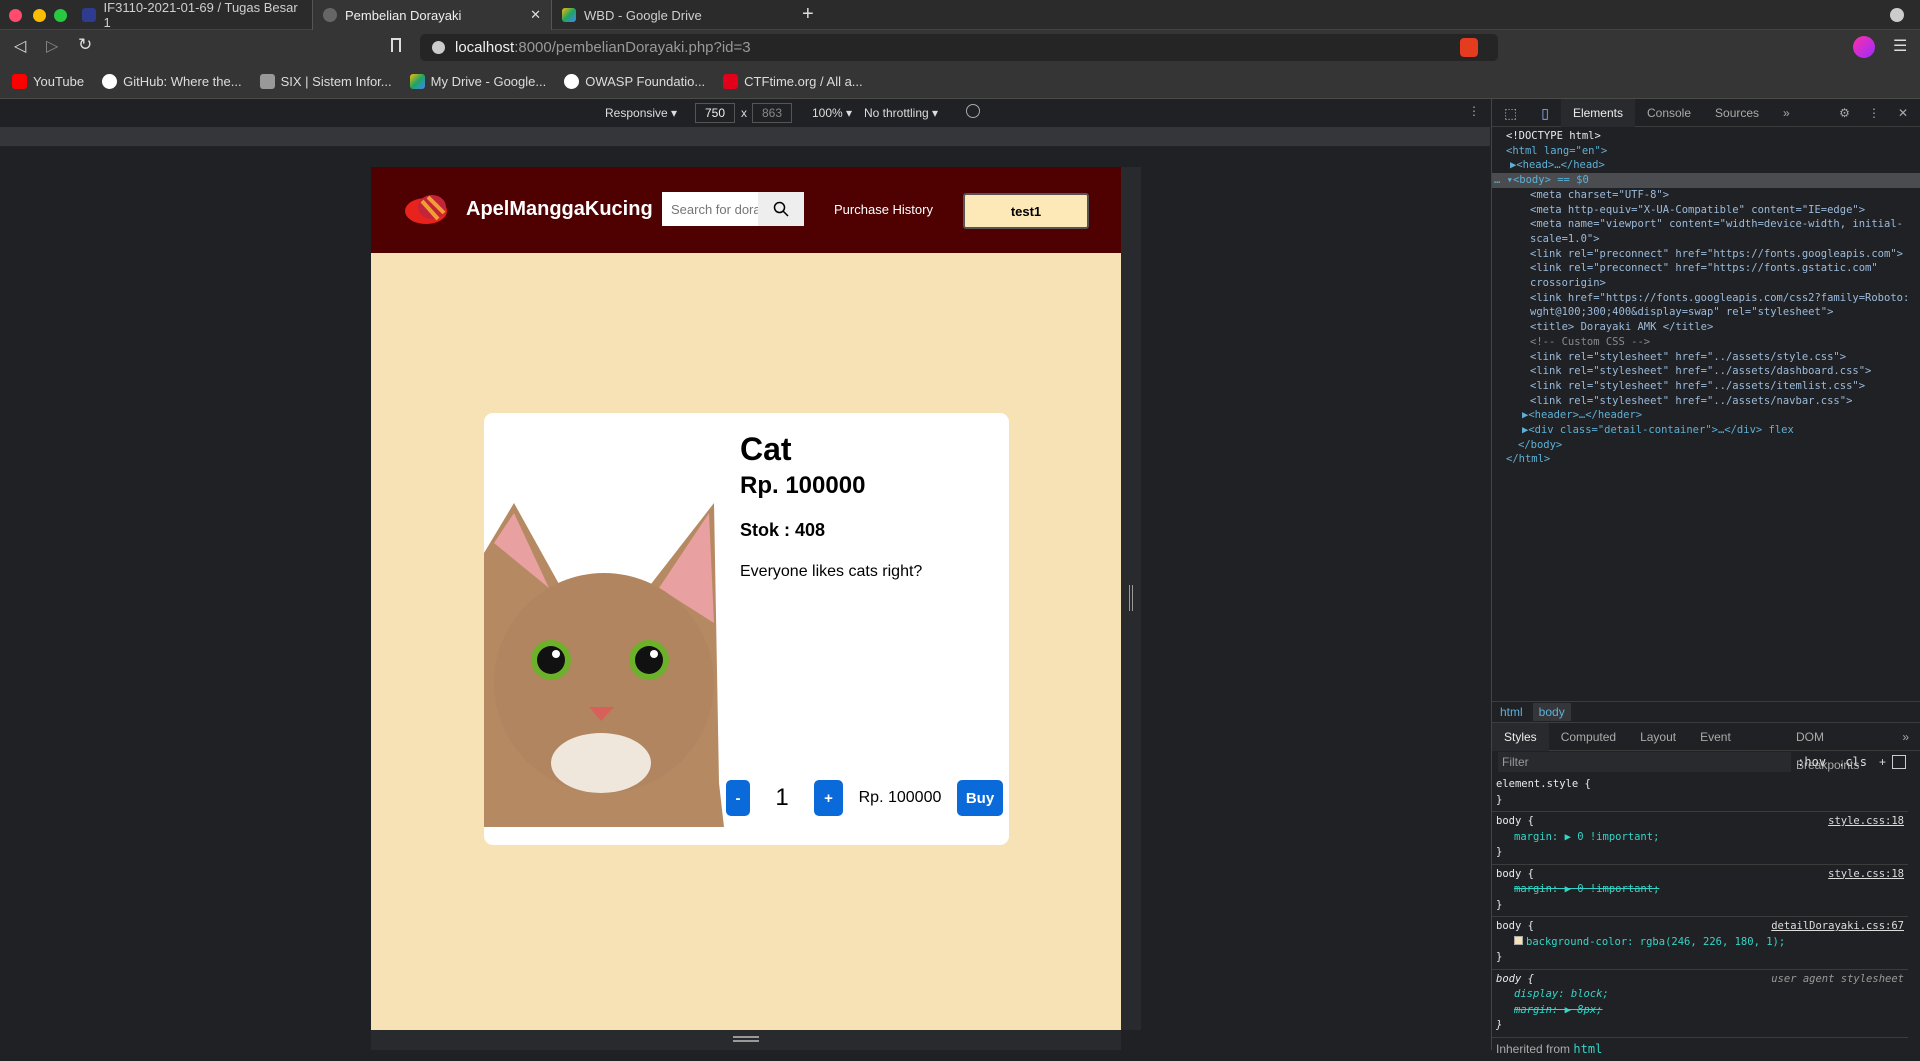  What do you see at coordinates (1510, 113) in the screenshot?
I see `inspect-element-icon: ⬚` at bounding box center [1510, 113].